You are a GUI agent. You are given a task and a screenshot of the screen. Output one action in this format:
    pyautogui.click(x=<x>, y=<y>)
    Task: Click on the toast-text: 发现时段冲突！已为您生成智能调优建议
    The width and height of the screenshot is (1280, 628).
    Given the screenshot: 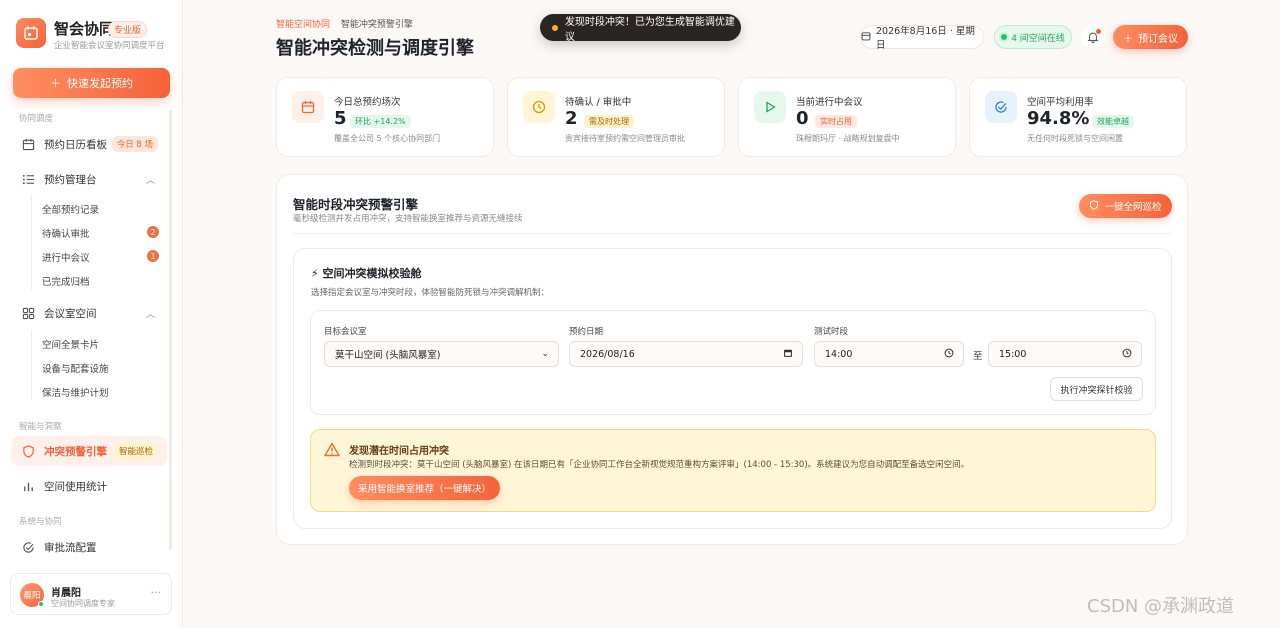 What is the action you would take?
    pyautogui.click(x=649, y=29)
    